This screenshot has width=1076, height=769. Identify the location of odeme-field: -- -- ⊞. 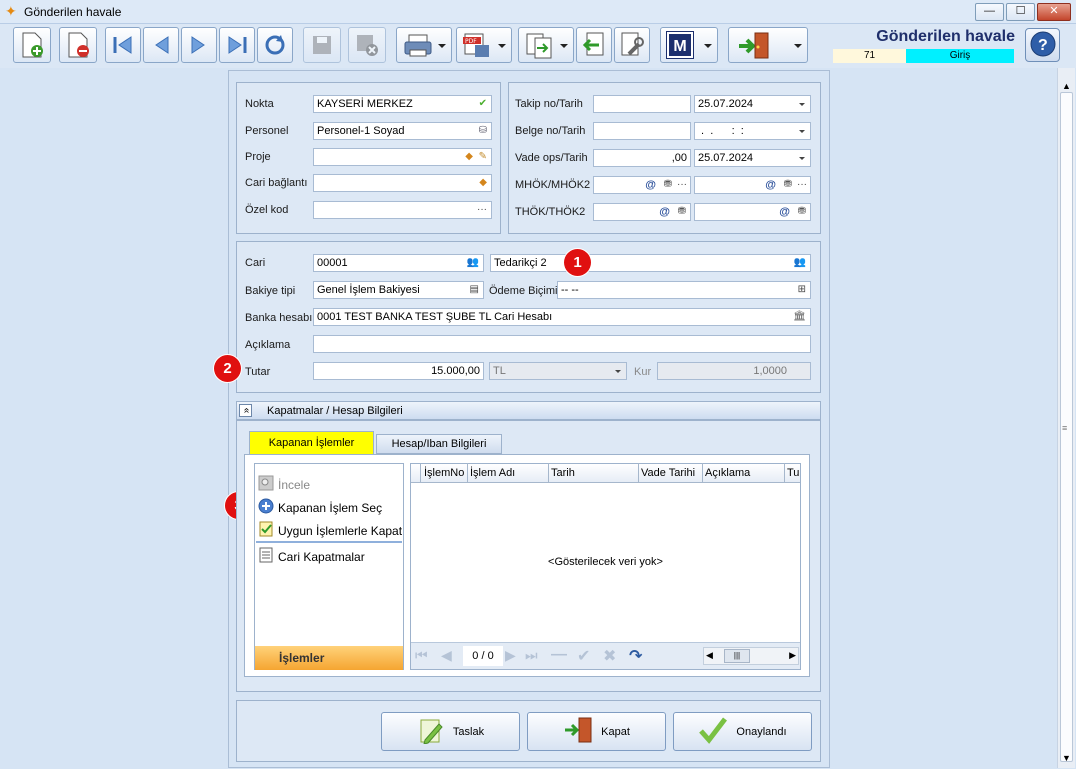
(684, 290).